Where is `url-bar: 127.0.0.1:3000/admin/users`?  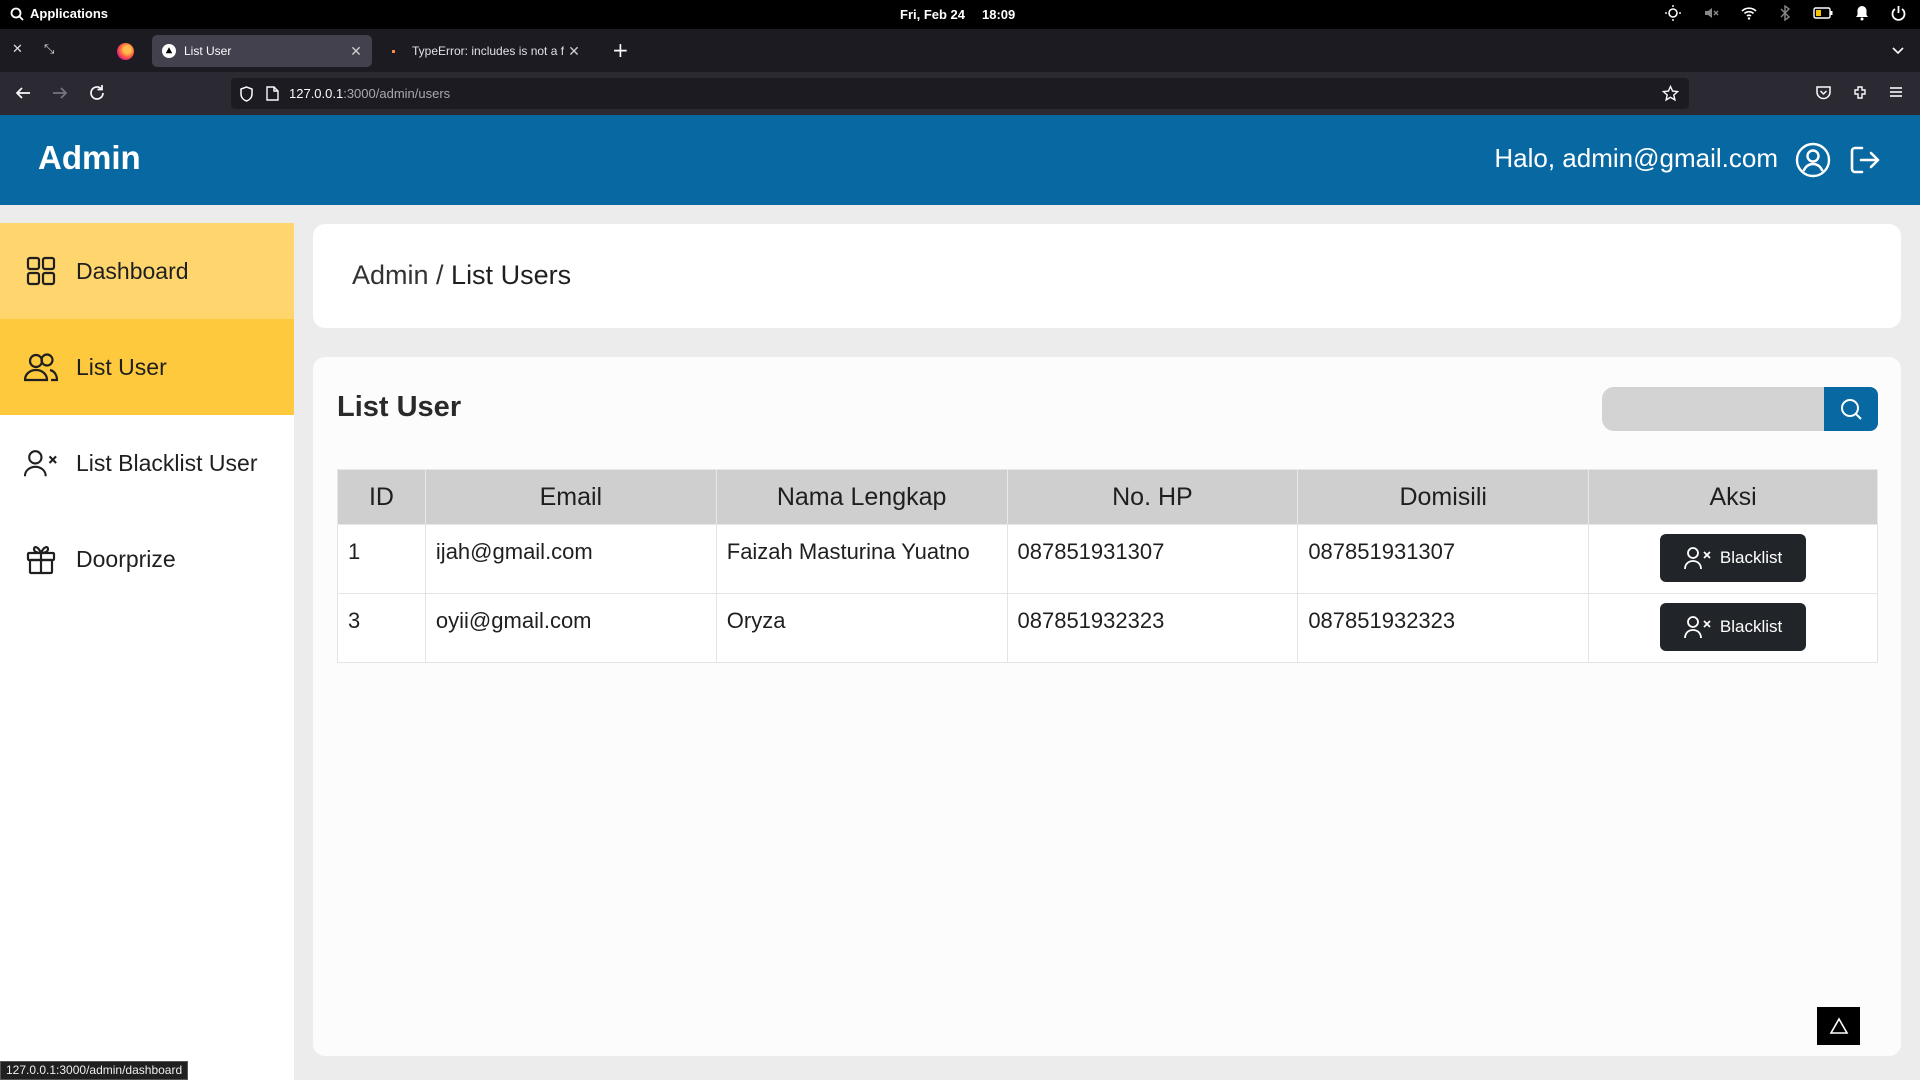
url-bar: 127.0.0.1:3000/admin/users is located at coordinates (960, 93).